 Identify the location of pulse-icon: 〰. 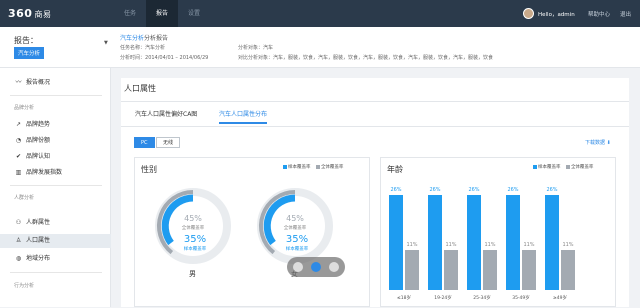
(18, 82).